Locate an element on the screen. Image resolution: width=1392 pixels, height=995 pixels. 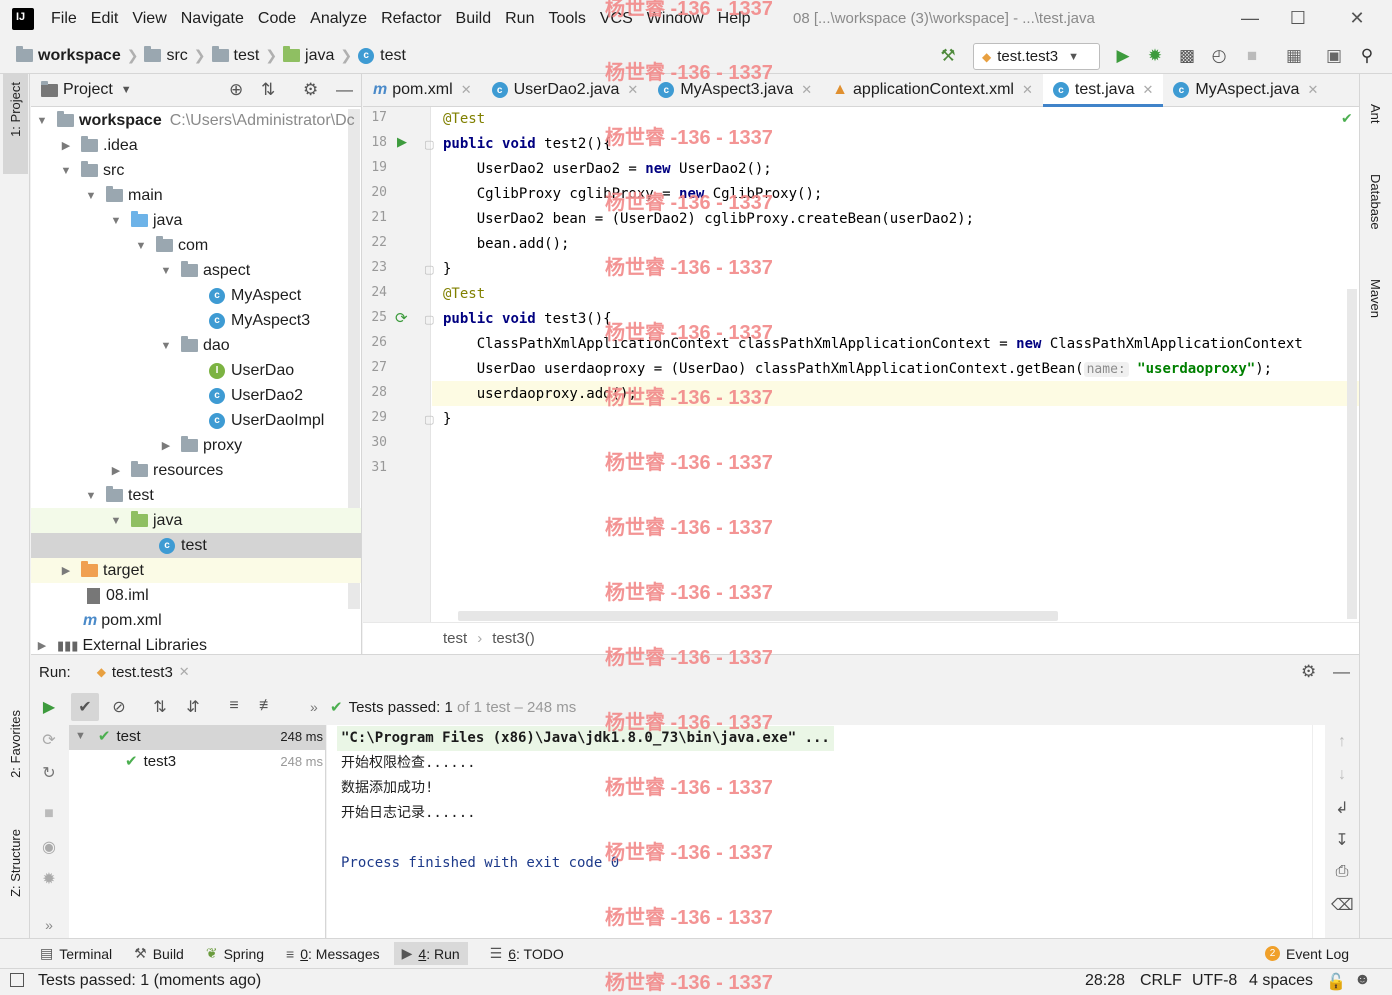
tree-item-test-folder: ▼ test is located at coordinates (196, 495).